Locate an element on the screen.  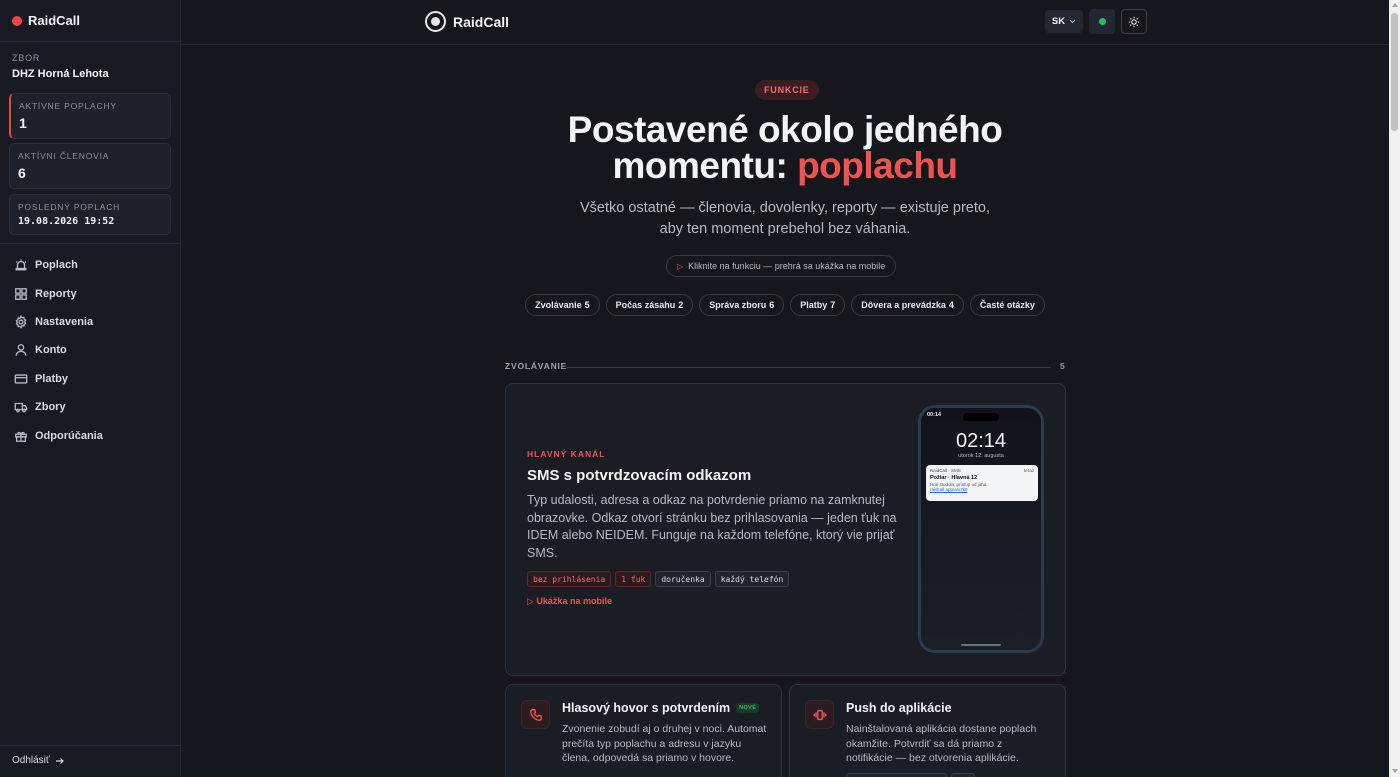
sidebar-item-label: Nastavenia is located at coordinates (64, 321).